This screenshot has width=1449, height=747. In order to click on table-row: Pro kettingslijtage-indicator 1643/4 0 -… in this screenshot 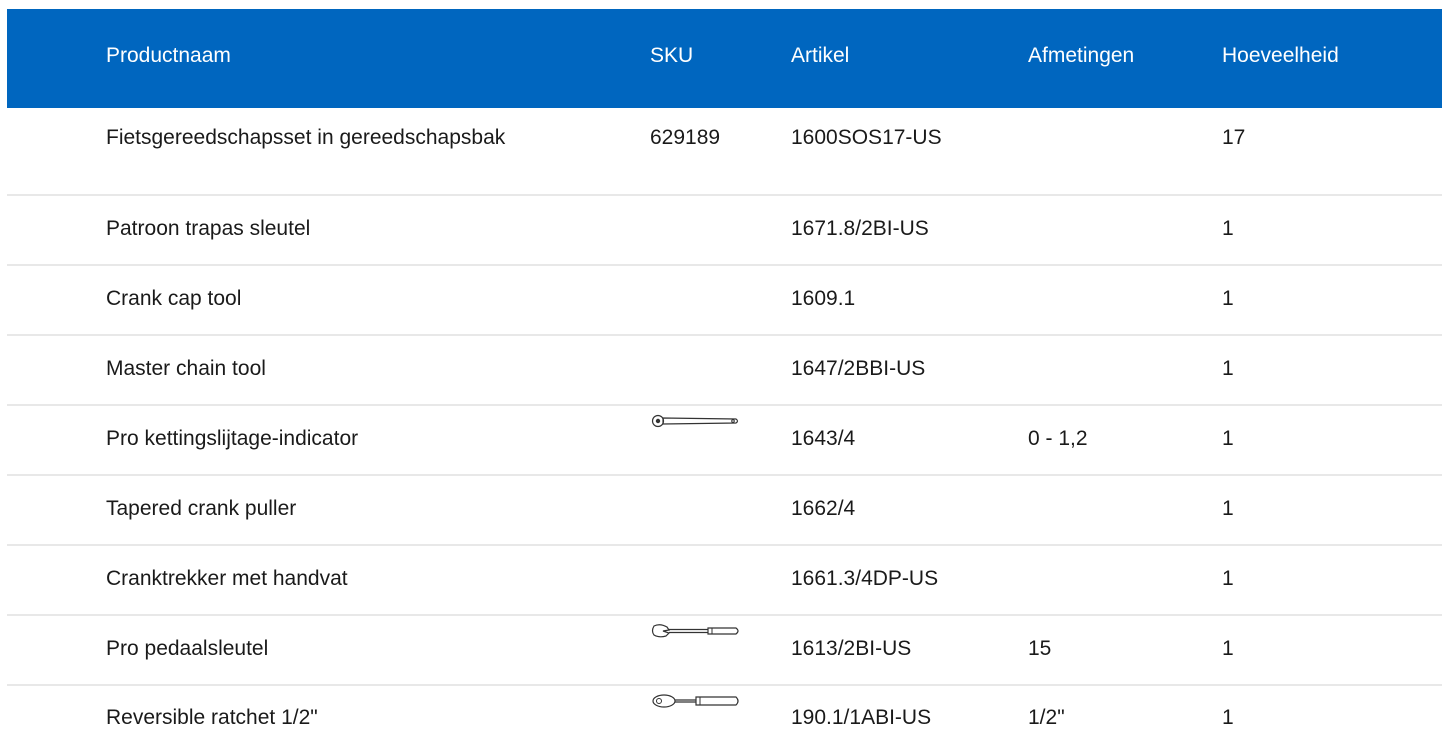, I will do `click(724, 441)`.